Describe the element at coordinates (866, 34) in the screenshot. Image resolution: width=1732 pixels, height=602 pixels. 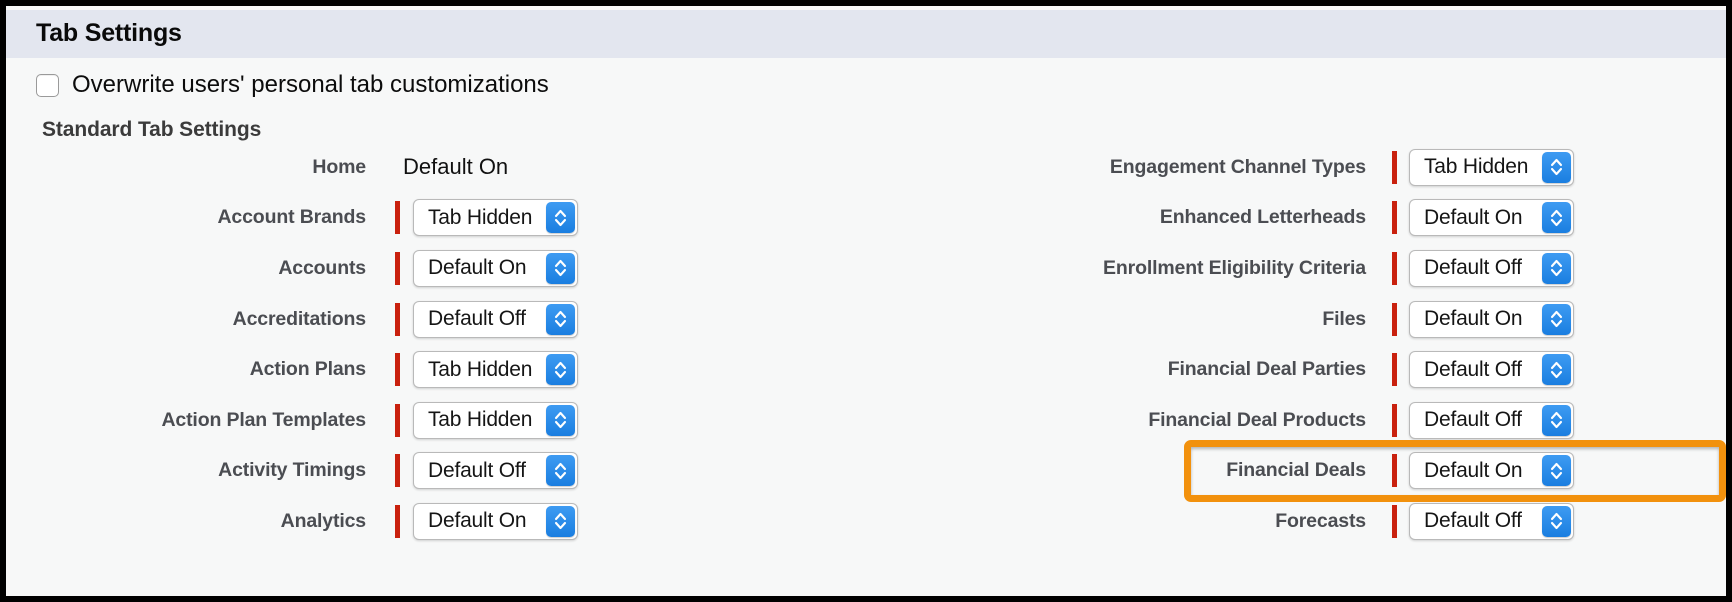
I see `section-header: Tab Settings` at that location.